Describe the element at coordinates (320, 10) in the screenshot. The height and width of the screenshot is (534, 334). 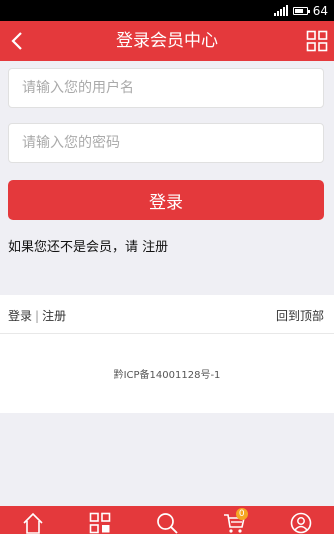
I see `battery-level: 64` at that location.